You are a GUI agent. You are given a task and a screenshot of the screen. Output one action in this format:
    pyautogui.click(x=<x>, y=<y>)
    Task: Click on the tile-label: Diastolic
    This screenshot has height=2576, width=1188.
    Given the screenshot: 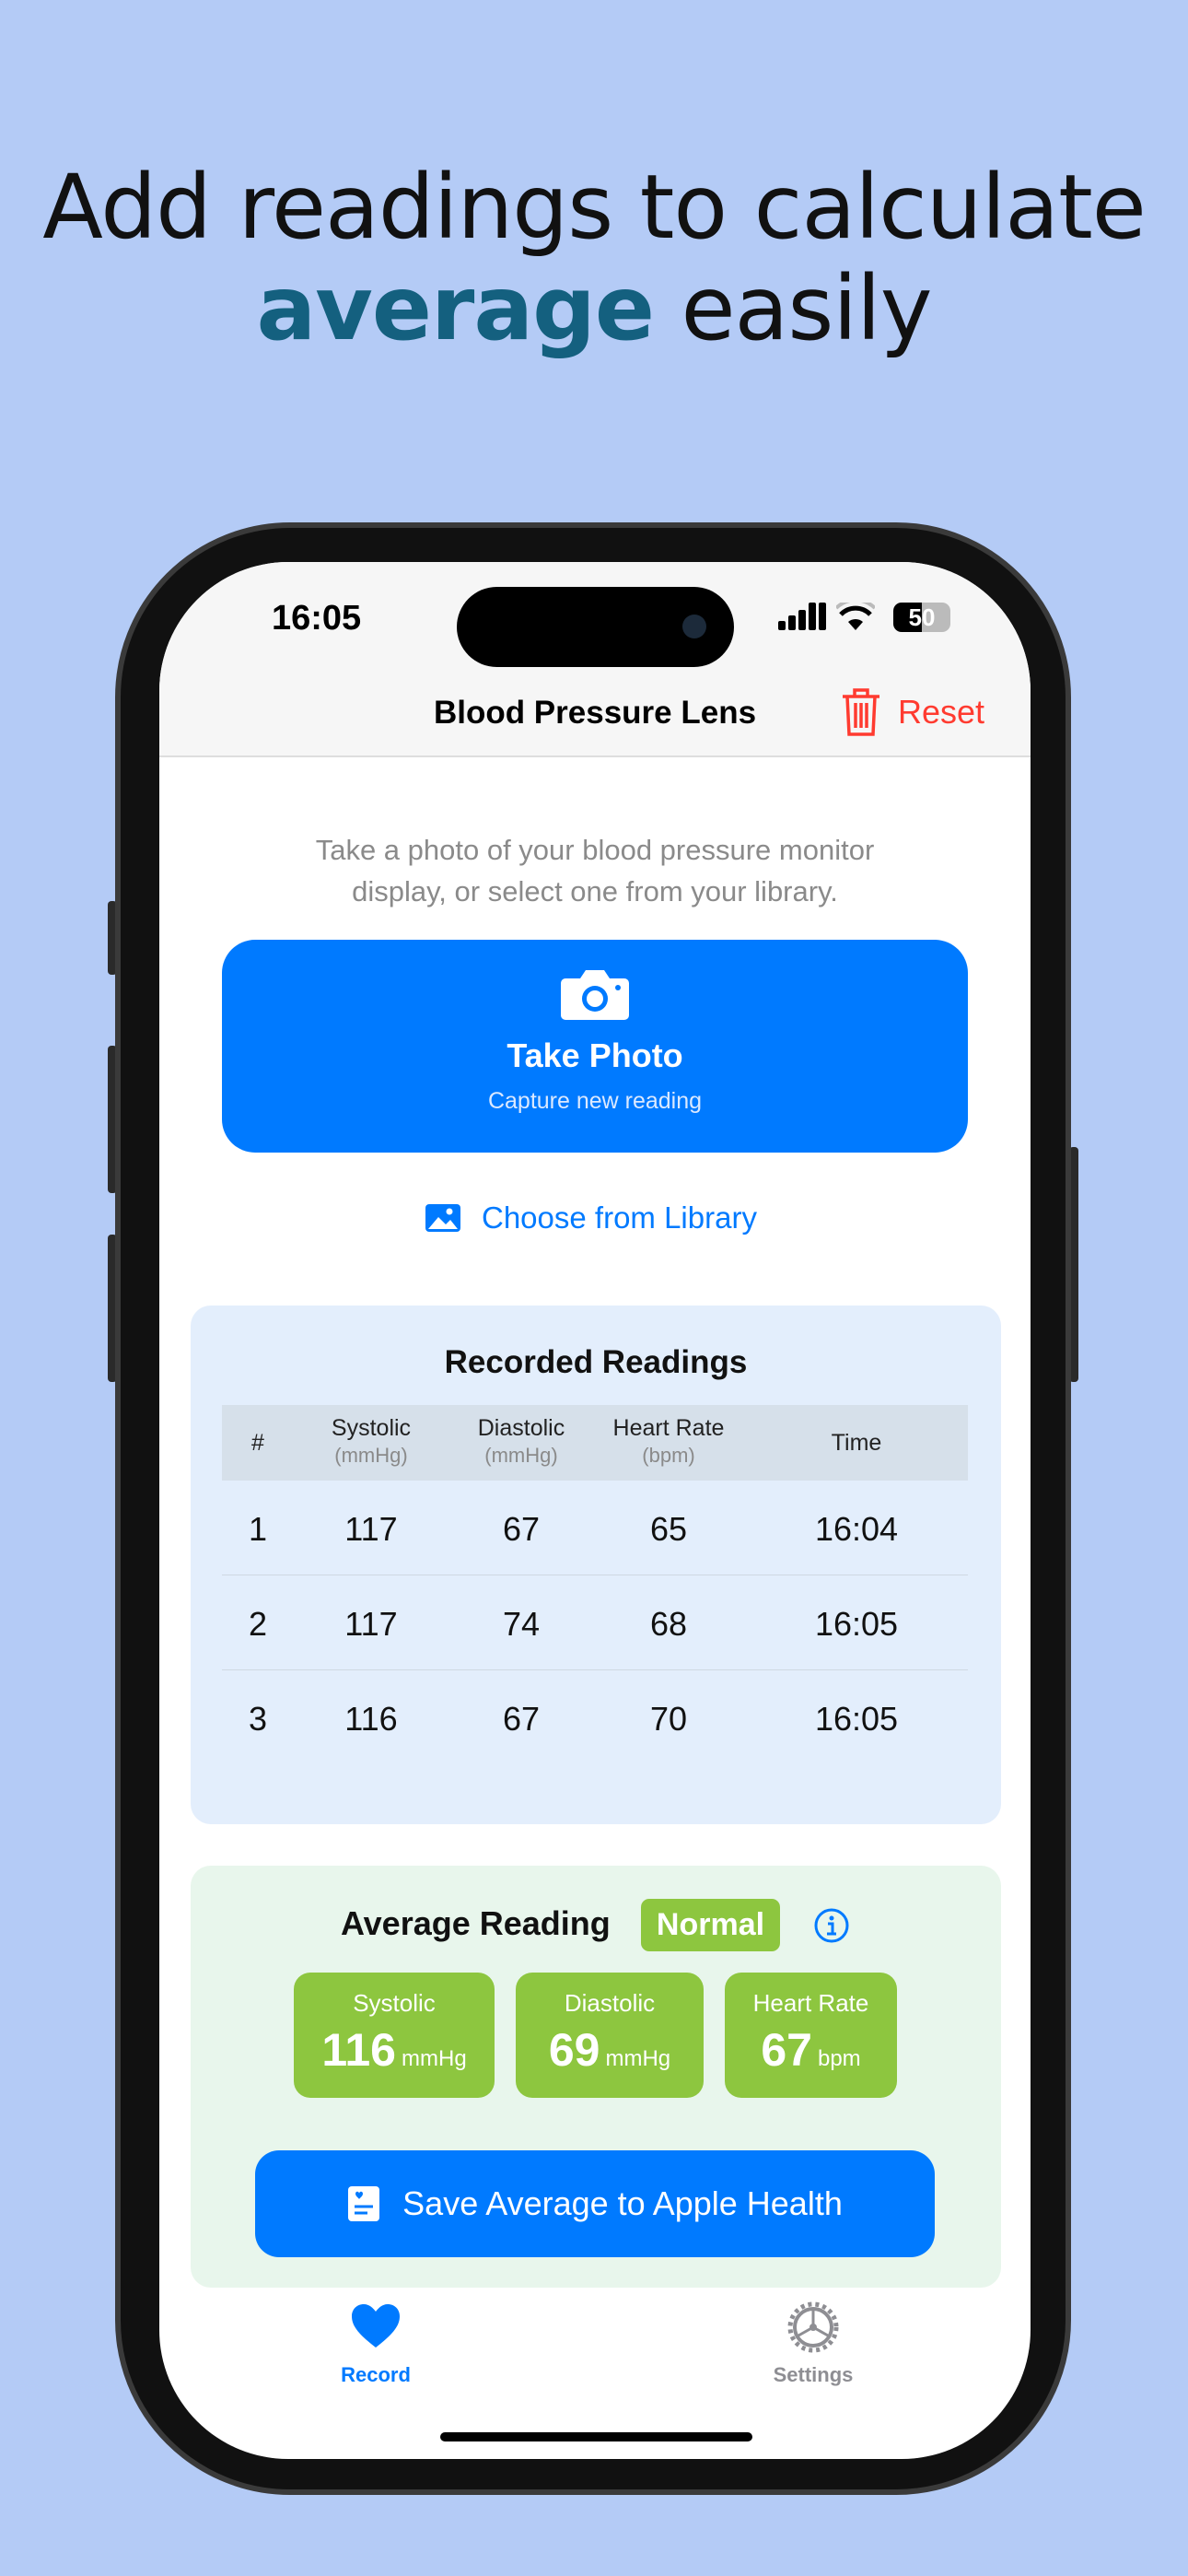 What is the action you would take?
    pyautogui.click(x=610, y=2003)
    